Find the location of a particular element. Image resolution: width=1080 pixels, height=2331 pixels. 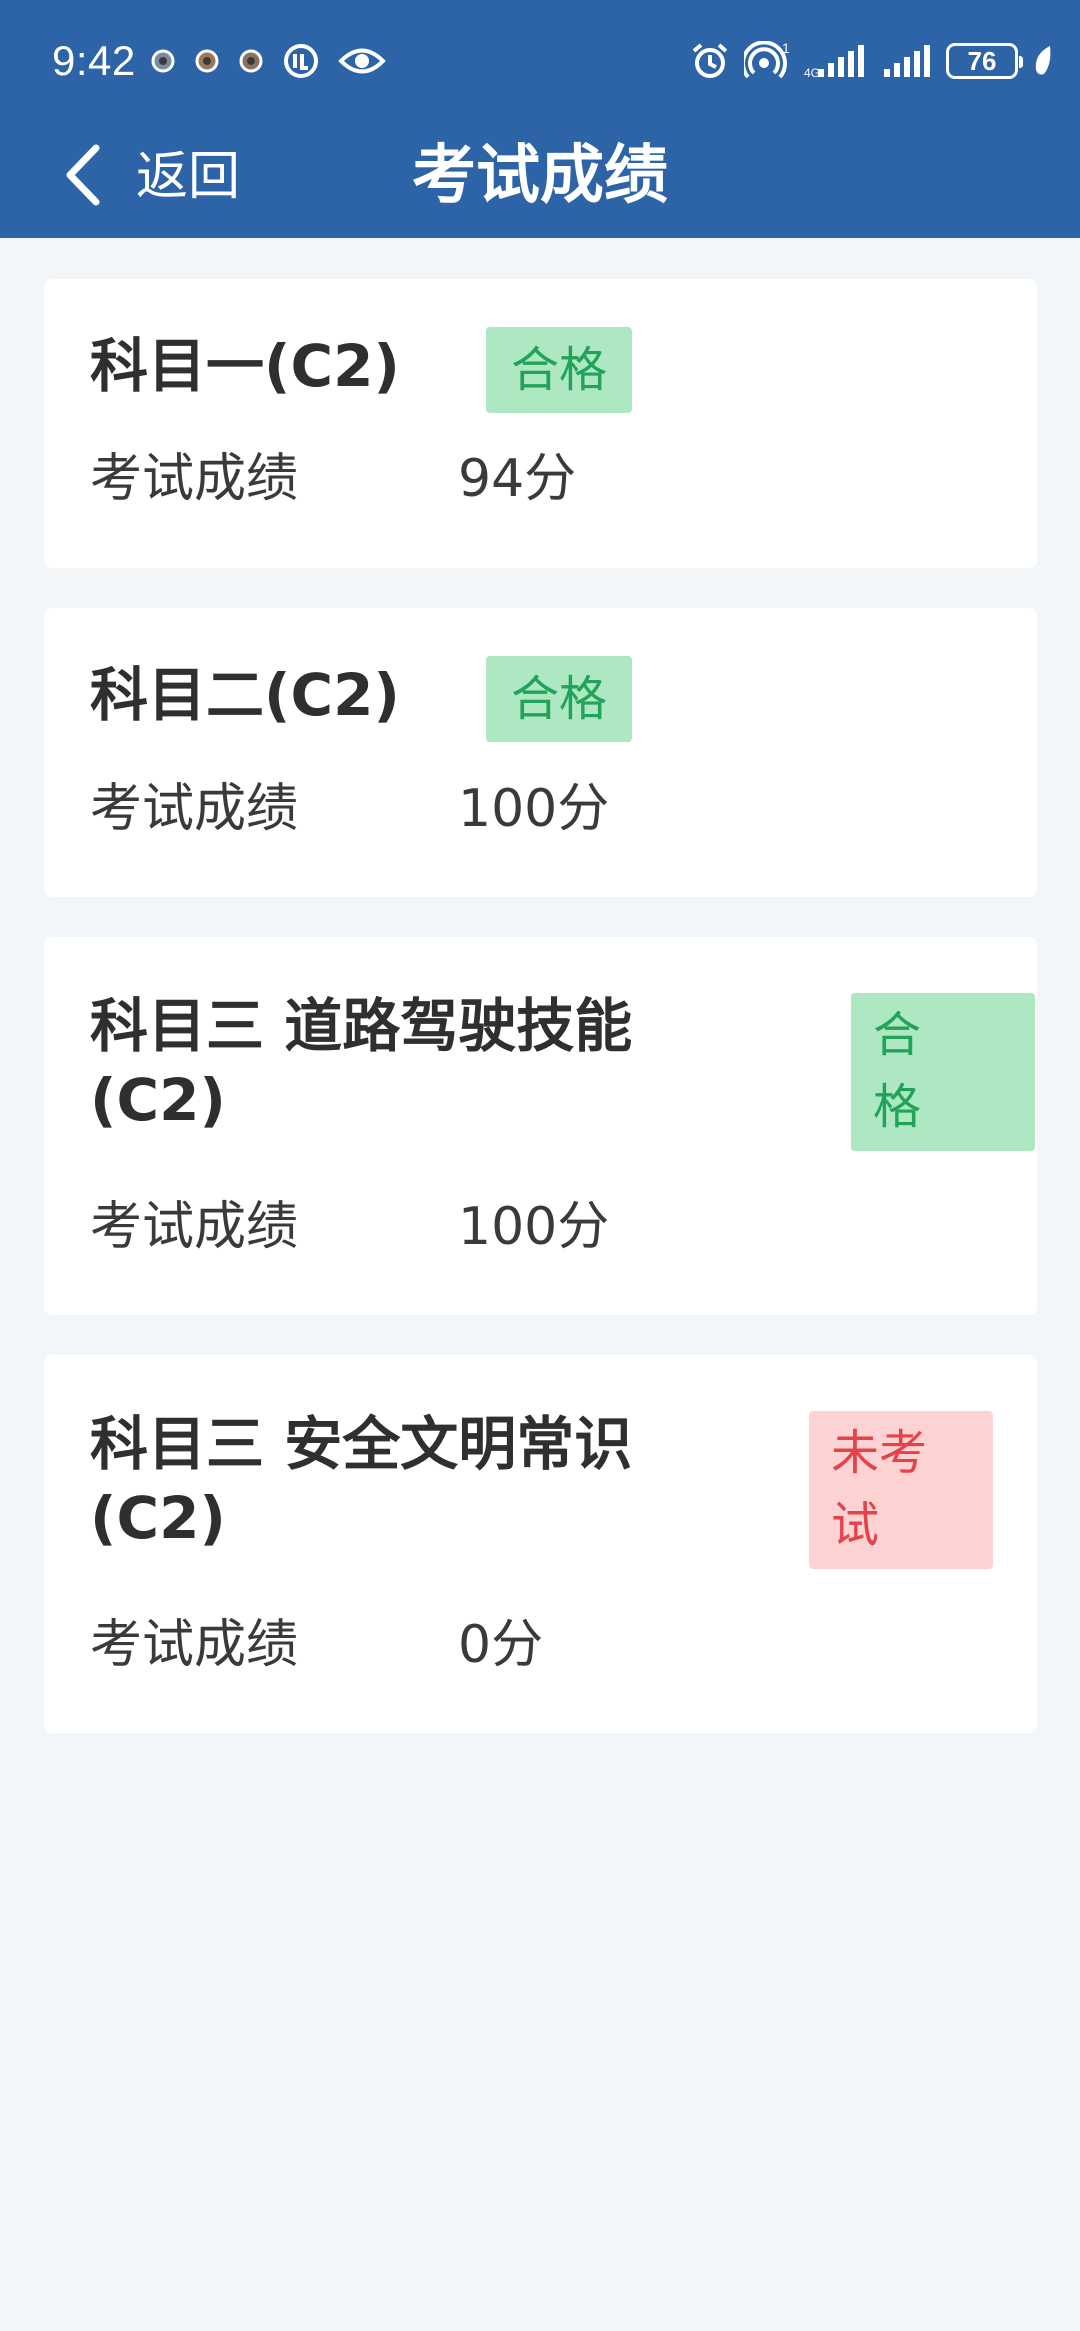

signal-icon is located at coordinates (907, 61).